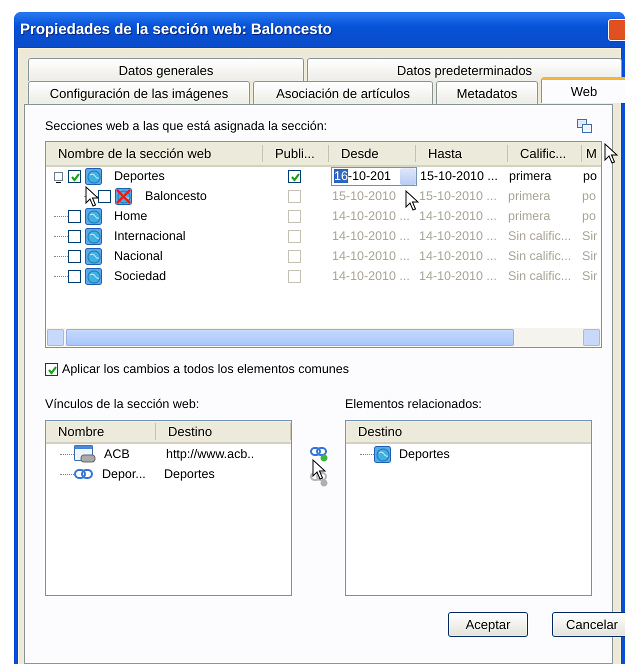  I want to click on scroll-thumb, so click(290, 337).